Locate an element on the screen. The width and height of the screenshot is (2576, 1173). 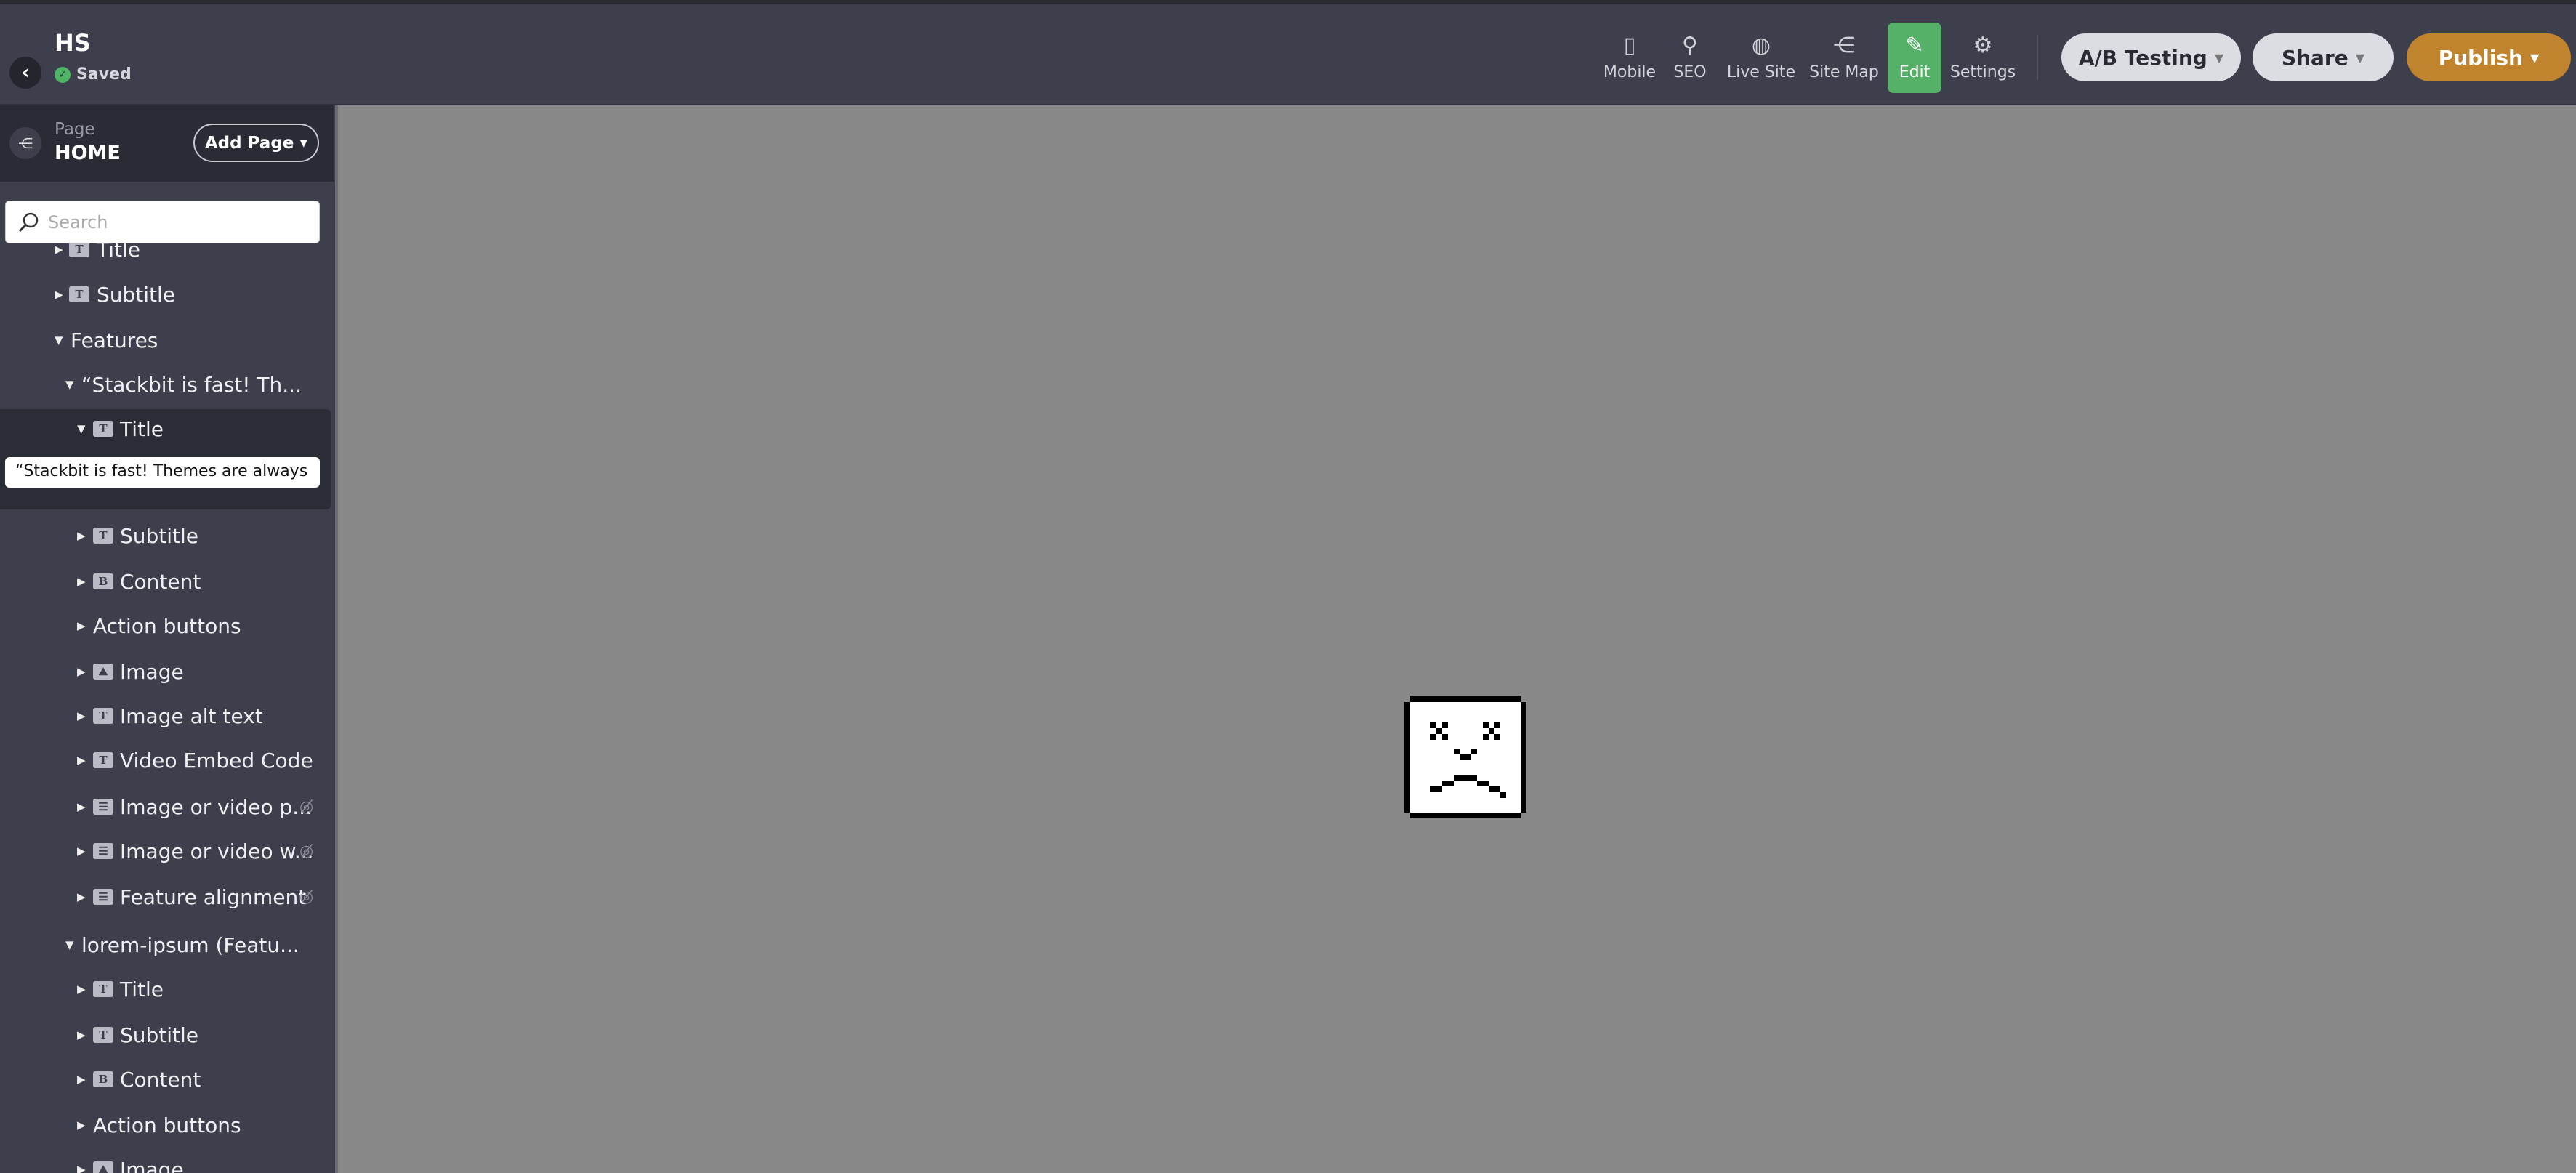
tree-item-label: Action buttons is located at coordinates (167, 1125).